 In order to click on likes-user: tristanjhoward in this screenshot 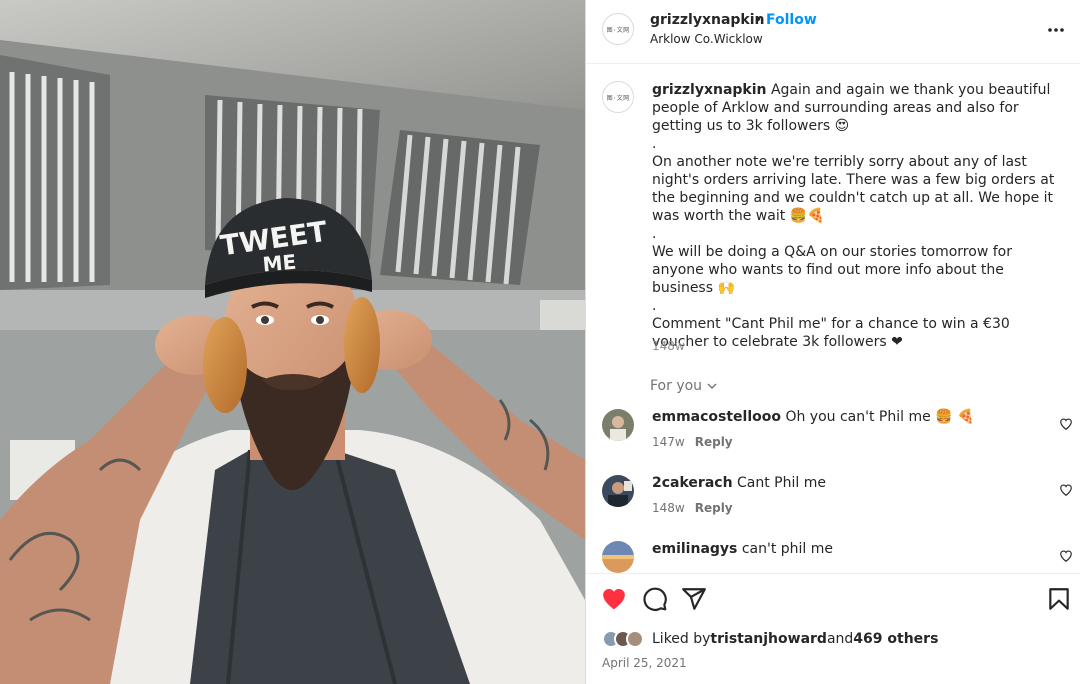, I will do `click(768, 639)`.